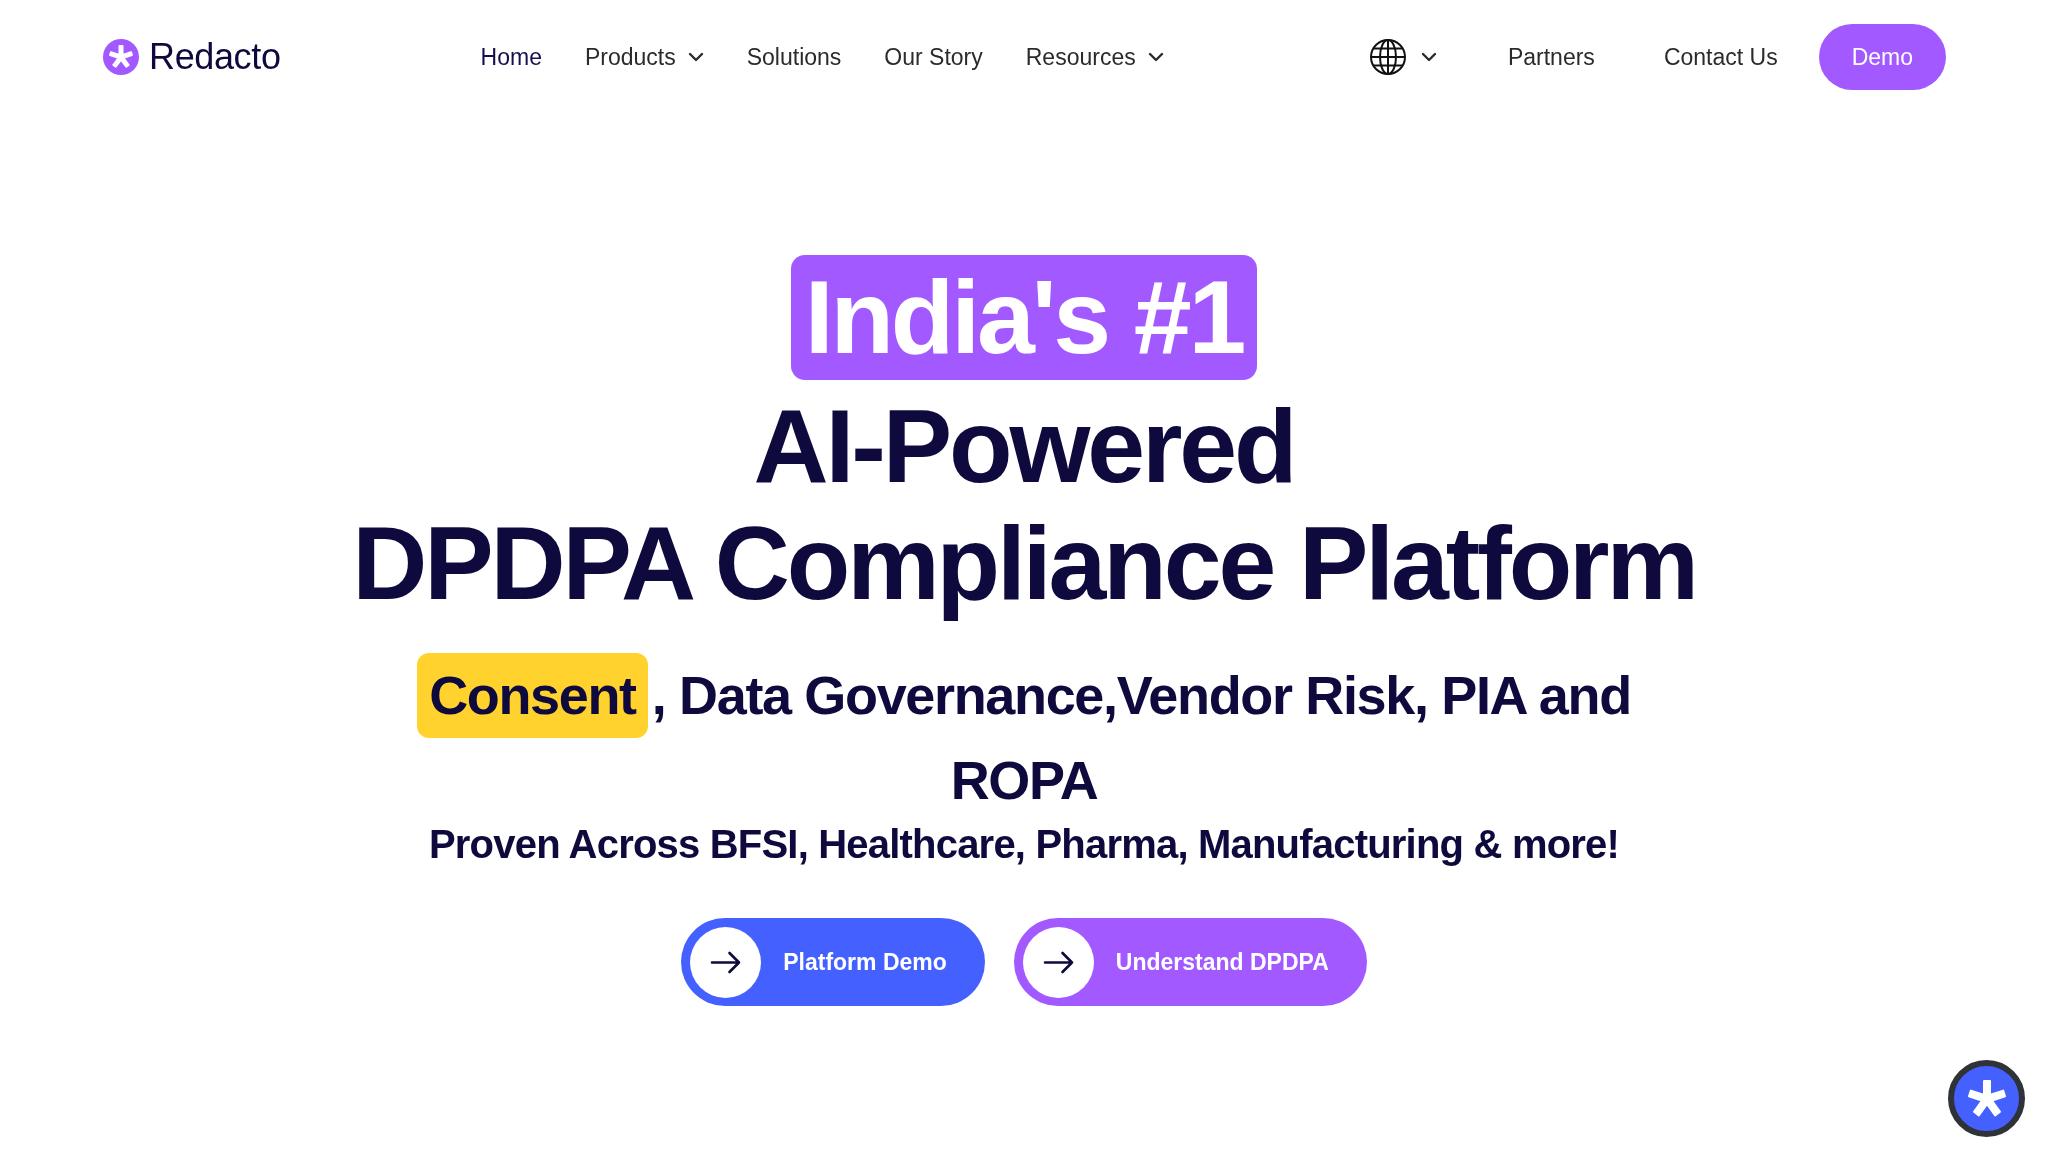  What do you see at coordinates (1024, 738) in the screenshot?
I see `hero-subtitle: Consent , Data Governance,Vendor Risk, PIA and ROPA` at bounding box center [1024, 738].